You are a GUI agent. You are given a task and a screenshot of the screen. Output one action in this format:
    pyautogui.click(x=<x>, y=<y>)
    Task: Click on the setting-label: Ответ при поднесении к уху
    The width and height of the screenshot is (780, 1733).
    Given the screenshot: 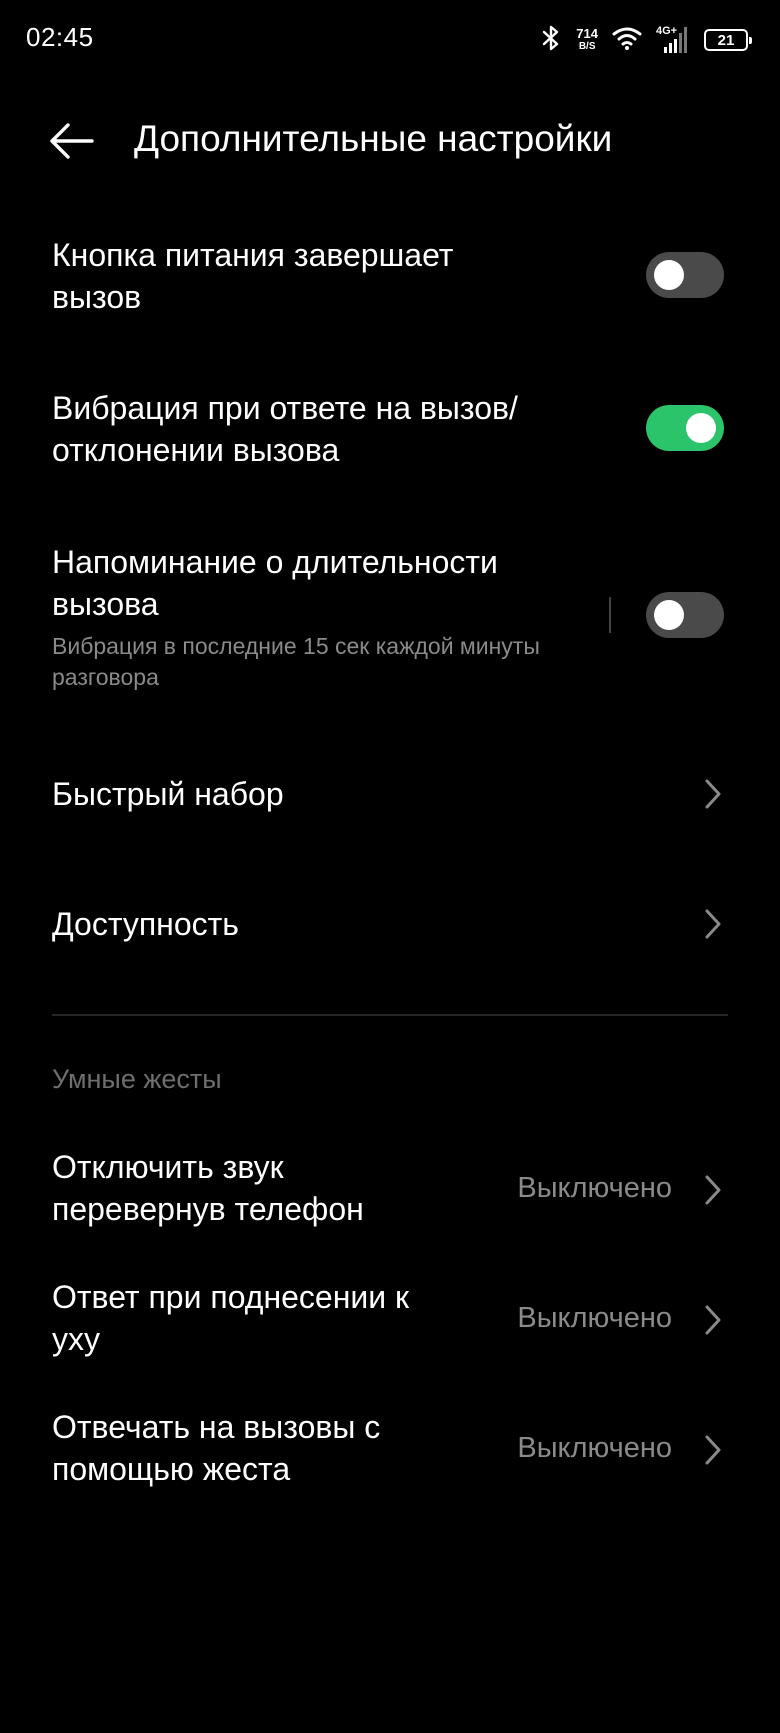 What is the action you would take?
    pyautogui.click(x=231, y=1318)
    